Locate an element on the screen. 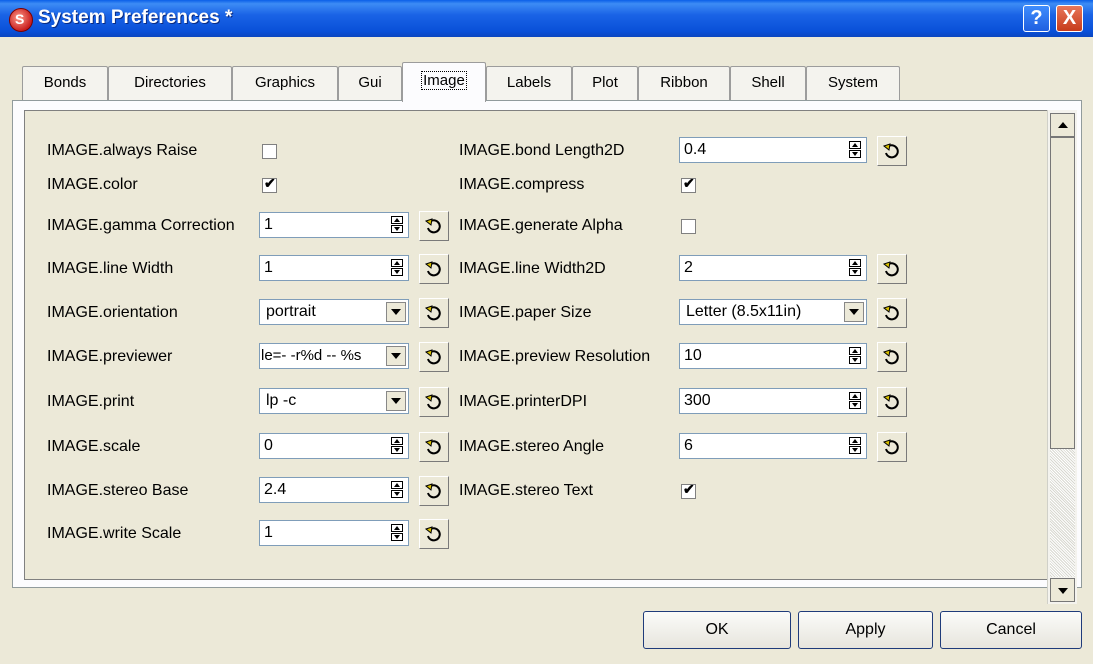 The image size is (1093, 664). color-label: IMAGE.color is located at coordinates (92, 184).